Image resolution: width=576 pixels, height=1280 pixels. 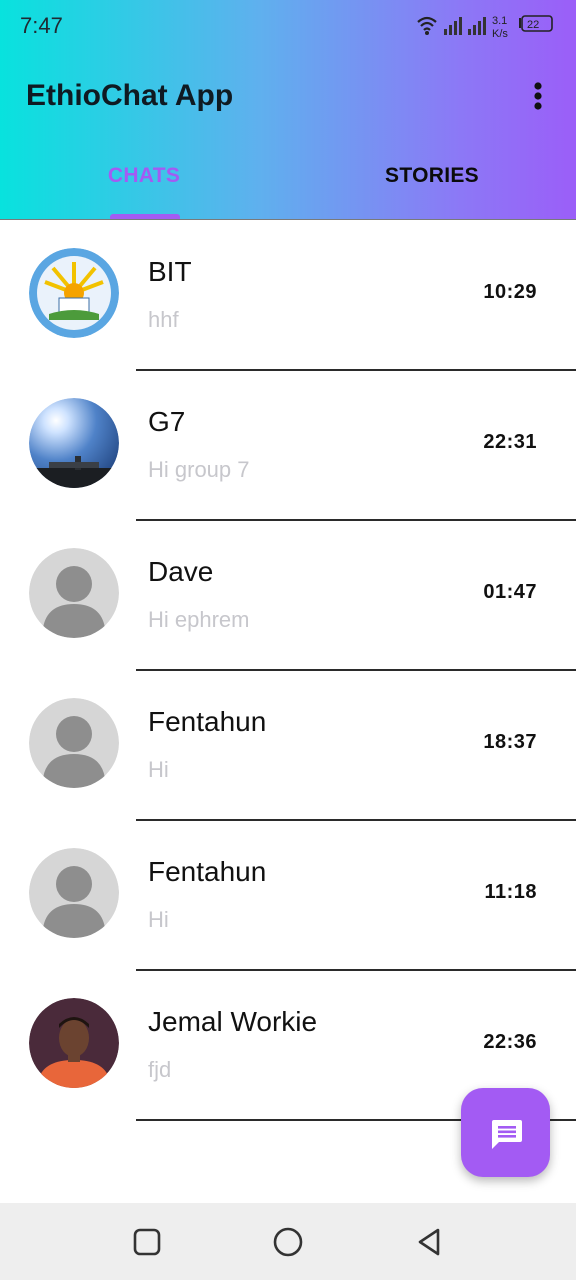 I want to click on more-options-button, so click(x=538, y=97).